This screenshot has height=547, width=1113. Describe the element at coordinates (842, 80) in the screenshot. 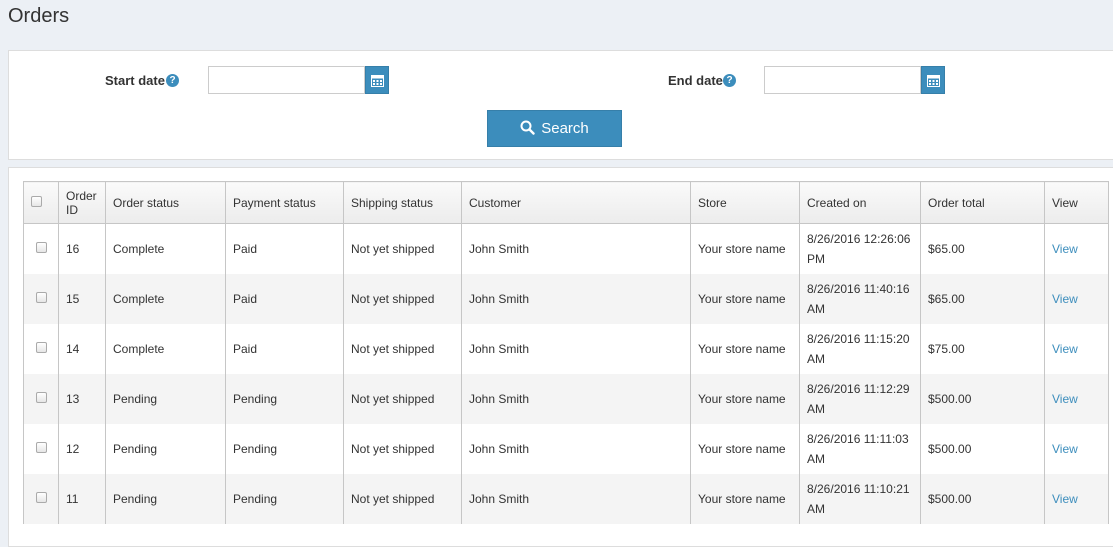

I see `end-date-input` at that location.